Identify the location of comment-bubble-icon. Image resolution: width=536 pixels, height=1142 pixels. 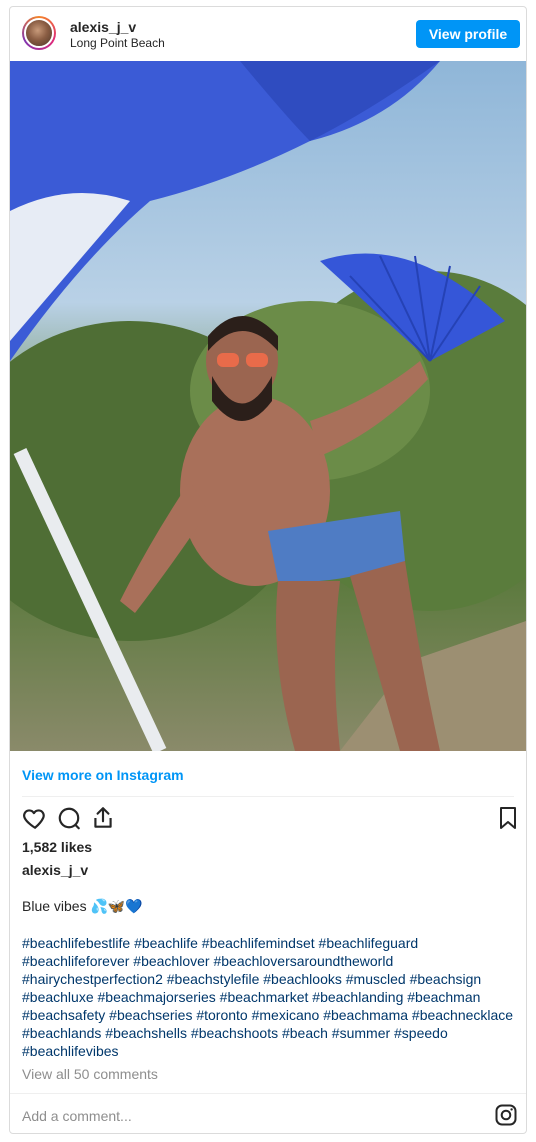
(69, 820).